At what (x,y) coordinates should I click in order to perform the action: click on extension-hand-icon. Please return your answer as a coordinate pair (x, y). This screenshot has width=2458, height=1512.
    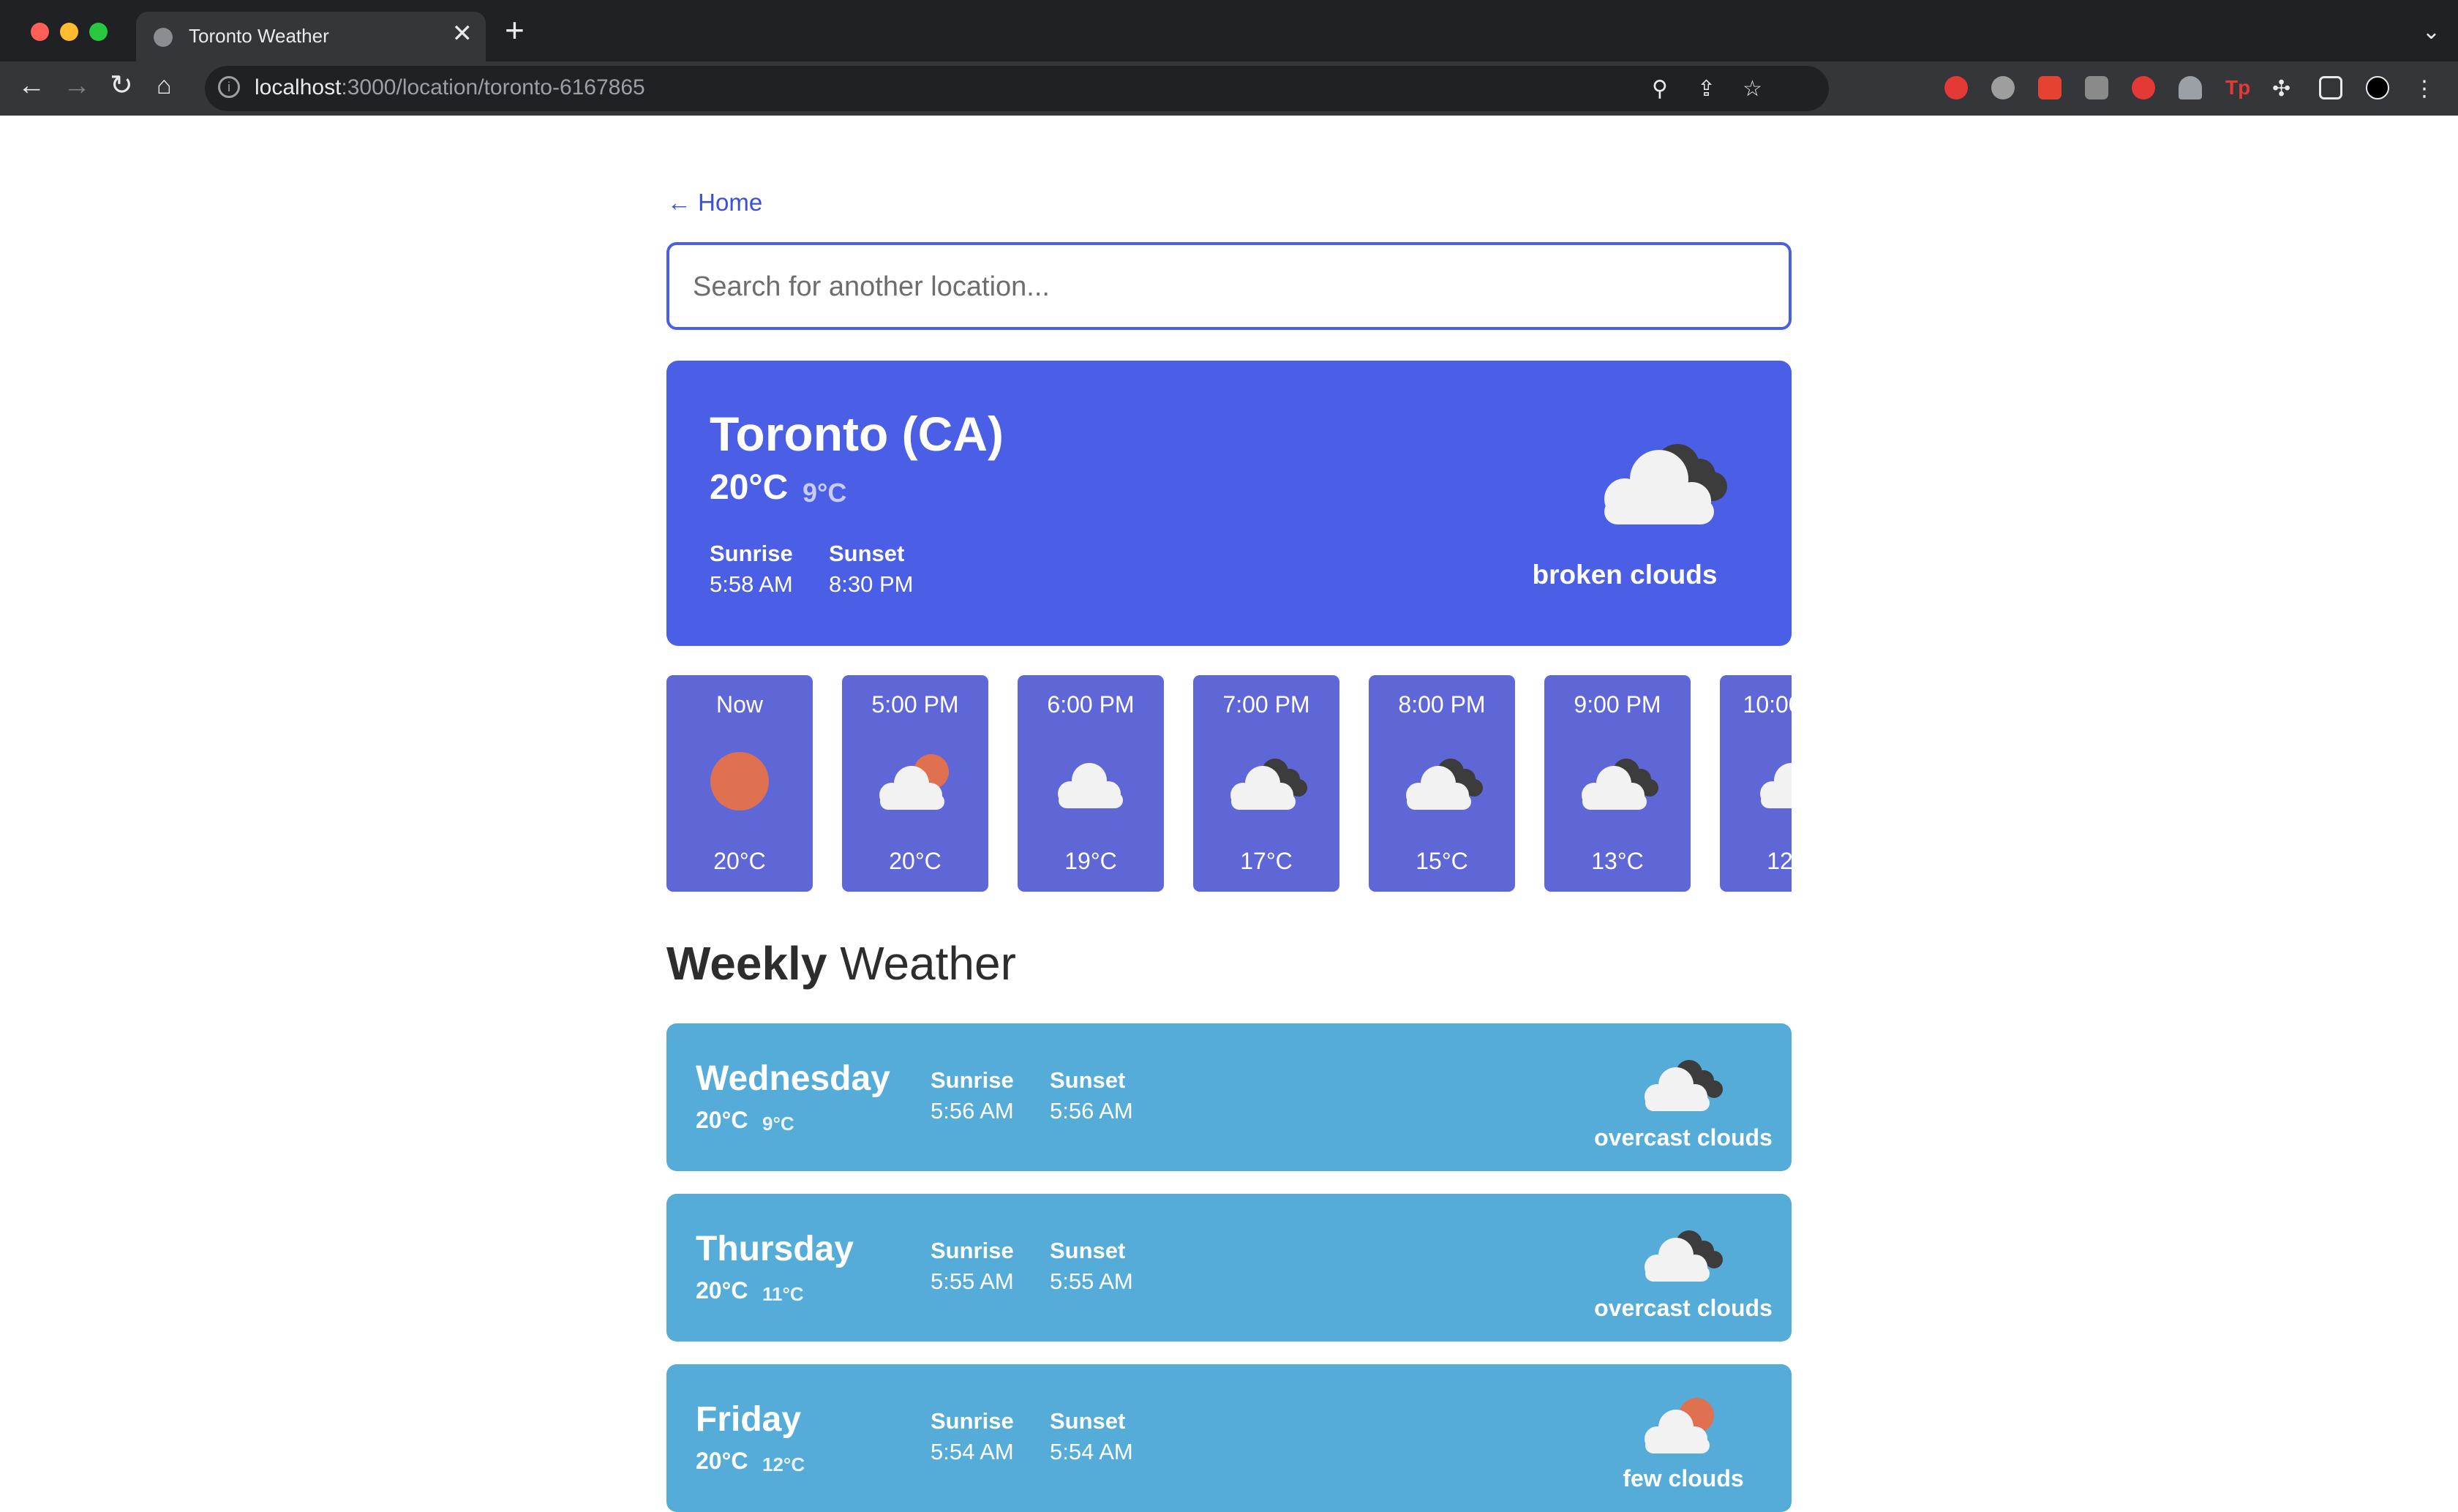
    Looking at the image, I should click on (1956, 88).